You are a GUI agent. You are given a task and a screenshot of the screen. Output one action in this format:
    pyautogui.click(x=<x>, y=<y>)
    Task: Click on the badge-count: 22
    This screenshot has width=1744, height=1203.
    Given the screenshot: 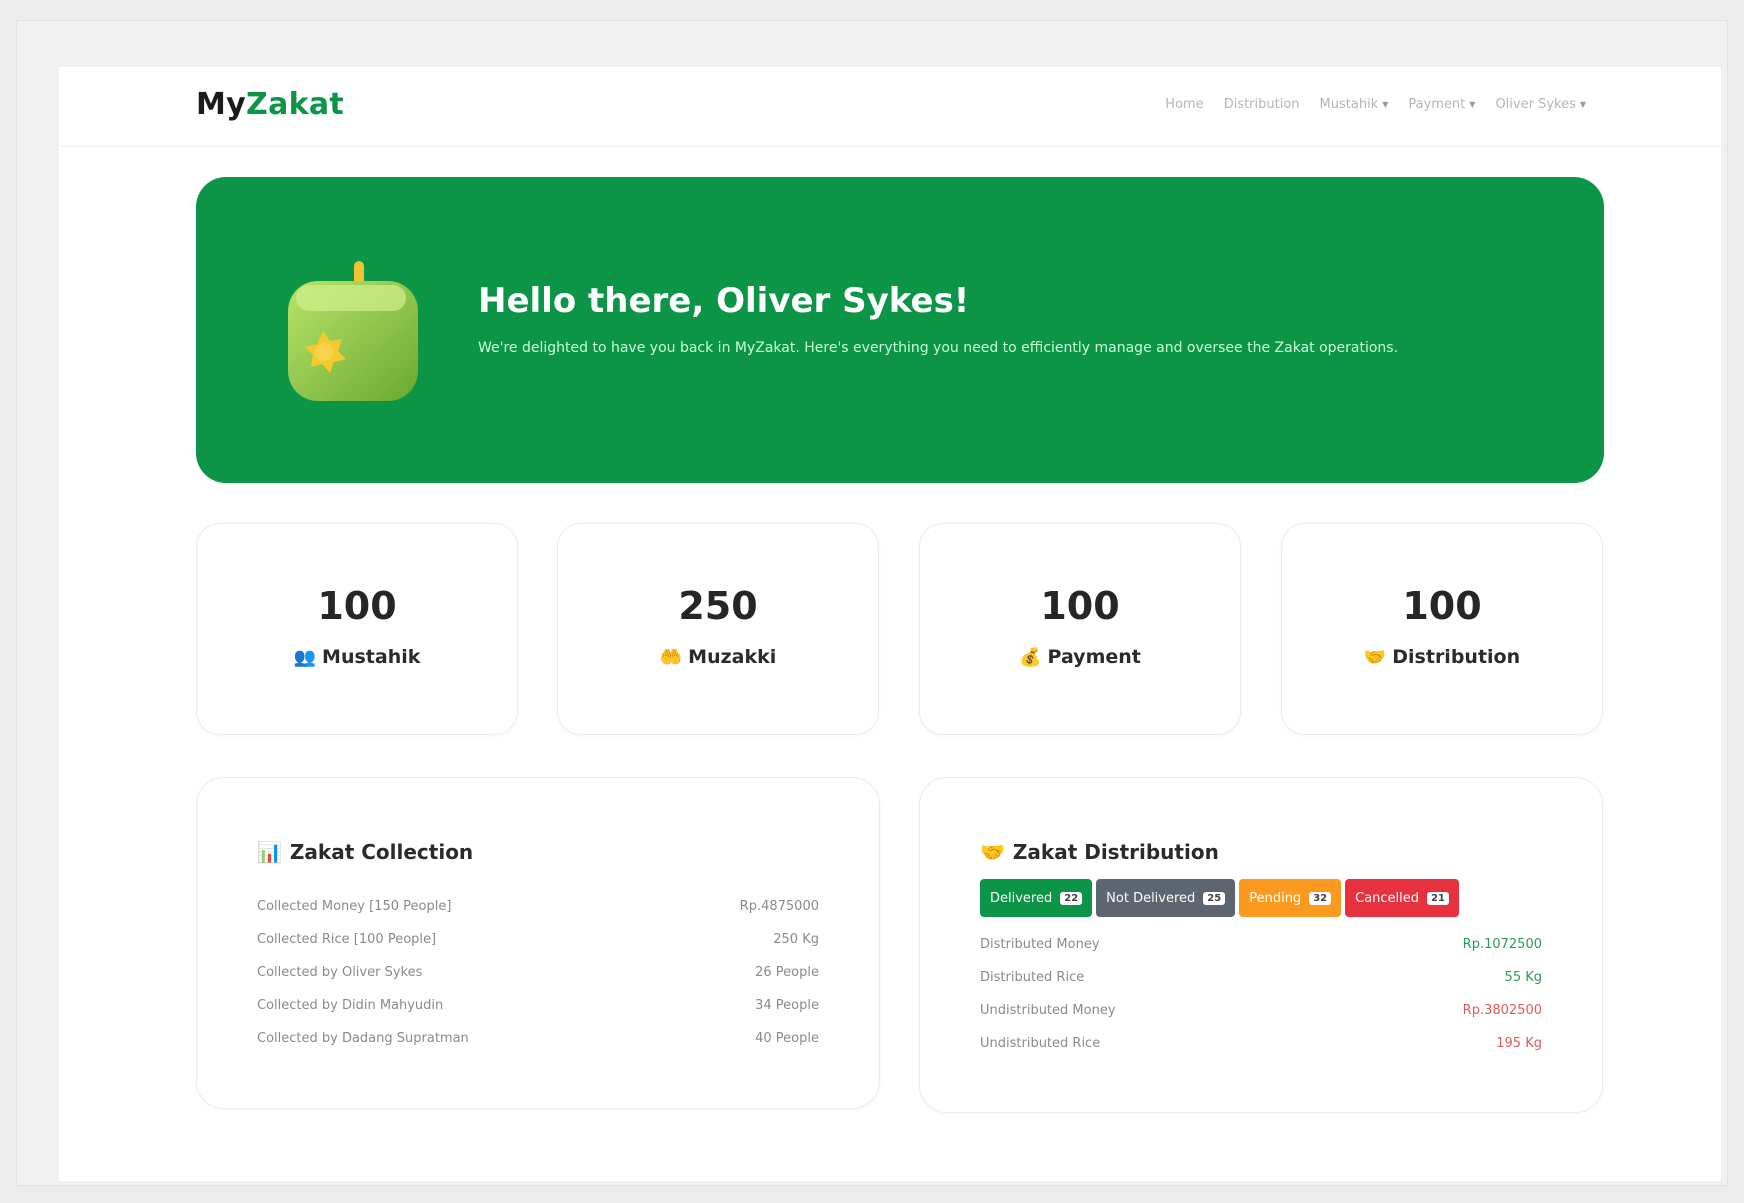 What is the action you would take?
    pyautogui.click(x=1071, y=898)
    